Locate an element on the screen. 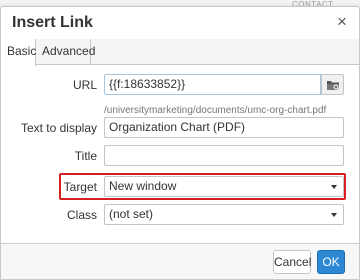 The height and width of the screenshot is (280, 360). text-to-display-label: Text to display is located at coordinates (58, 128).